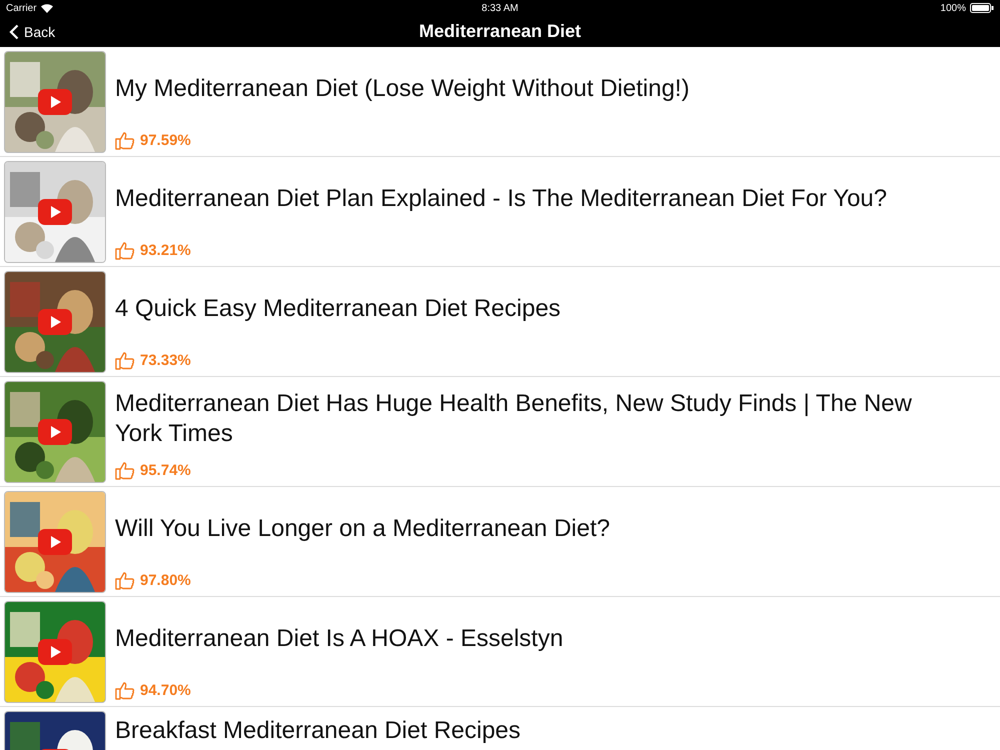 This screenshot has height=750, width=1000. I want to click on video-title: 4 Quick Easy Mediterranean Diet Recipes, so click(338, 309).